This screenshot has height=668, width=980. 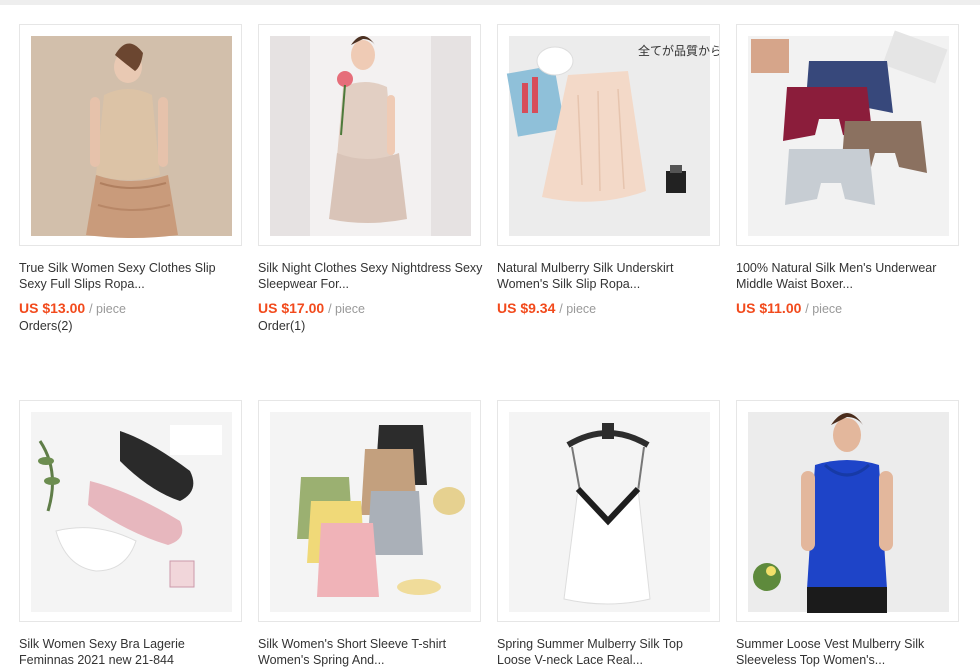 I want to click on price-line: US $17.00 / piece, so click(x=311, y=308).